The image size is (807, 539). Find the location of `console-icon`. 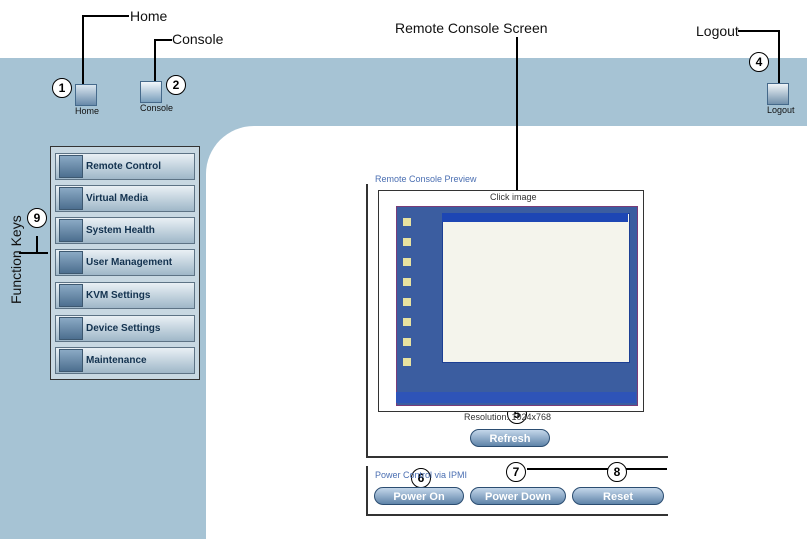

console-icon is located at coordinates (151, 92).